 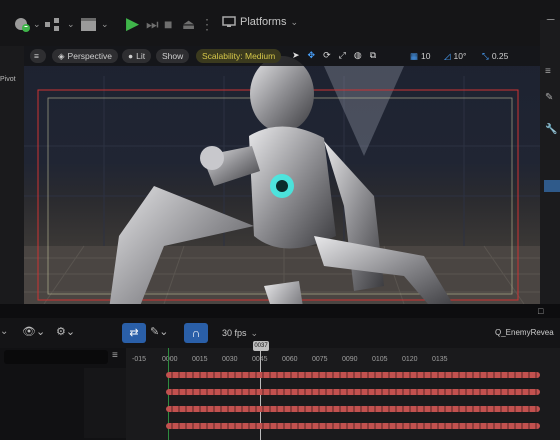 What do you see at coordinates (88, 24) in the screenshot?
I see `clapperboard-icon` at bounding box center [88, 24].